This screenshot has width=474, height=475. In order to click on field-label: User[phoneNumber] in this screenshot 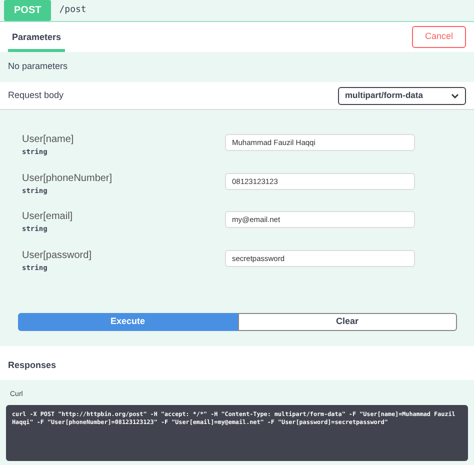, I will do `click(67, 179)`.